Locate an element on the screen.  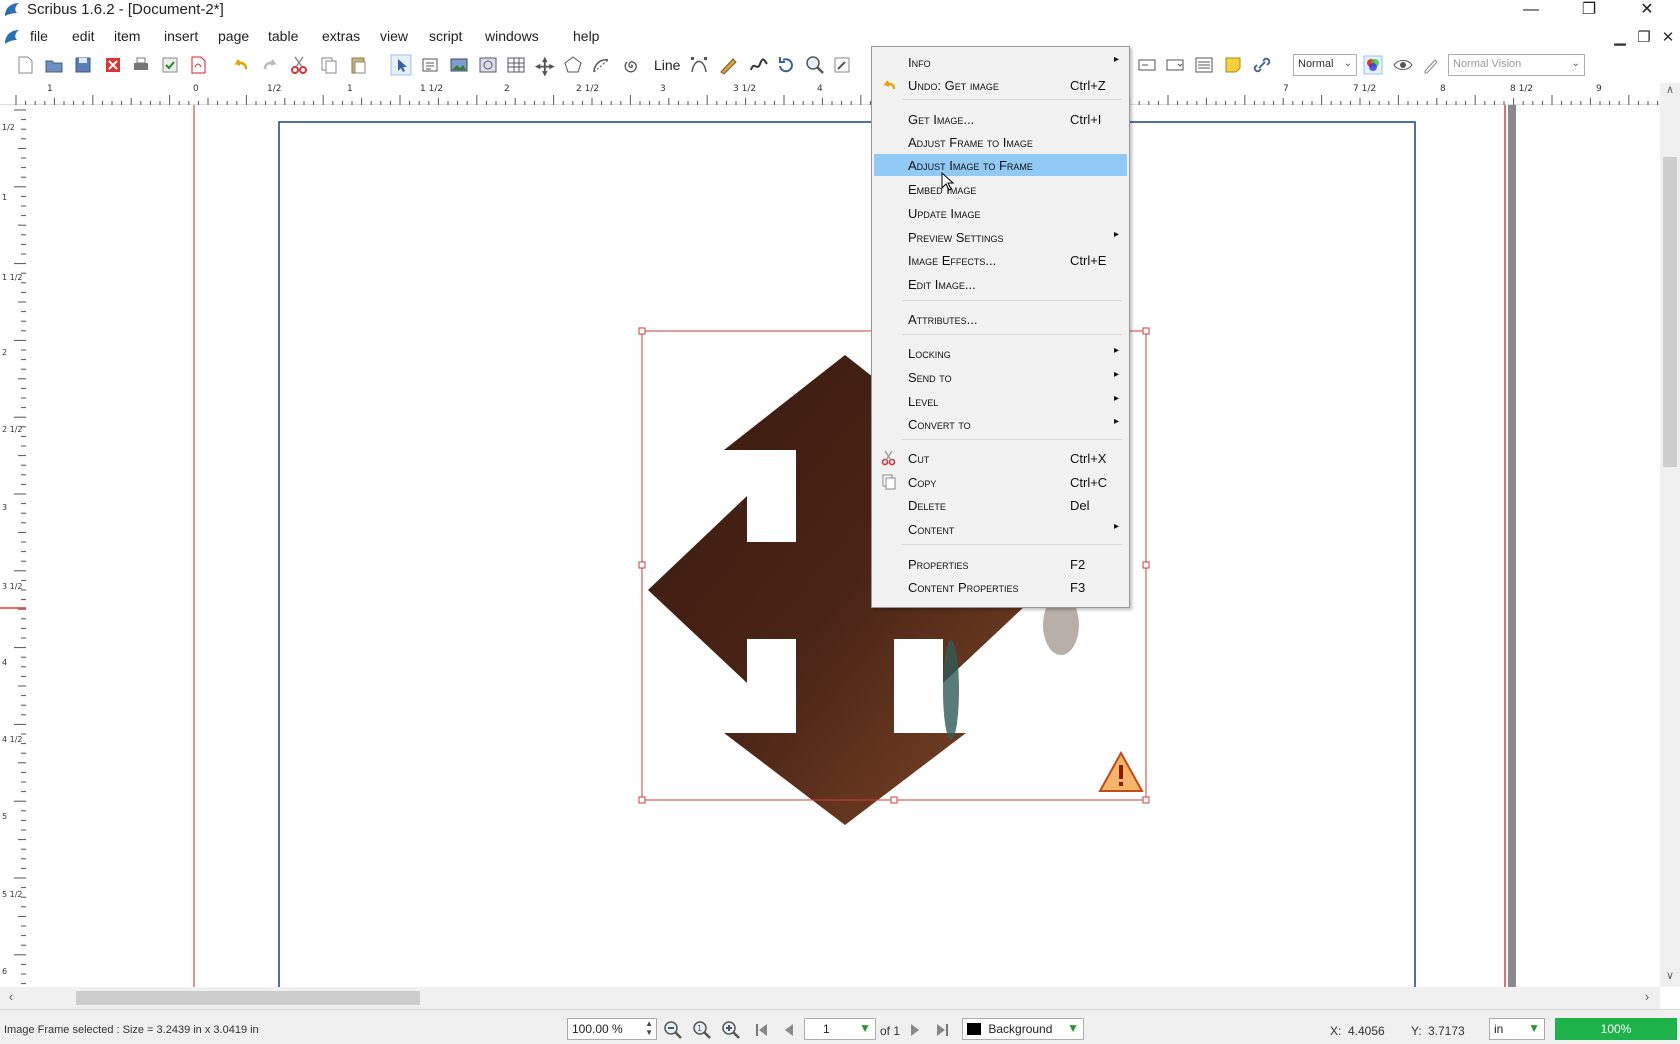
horizontal-scroll-thumb is located at coordinates (248, 998).